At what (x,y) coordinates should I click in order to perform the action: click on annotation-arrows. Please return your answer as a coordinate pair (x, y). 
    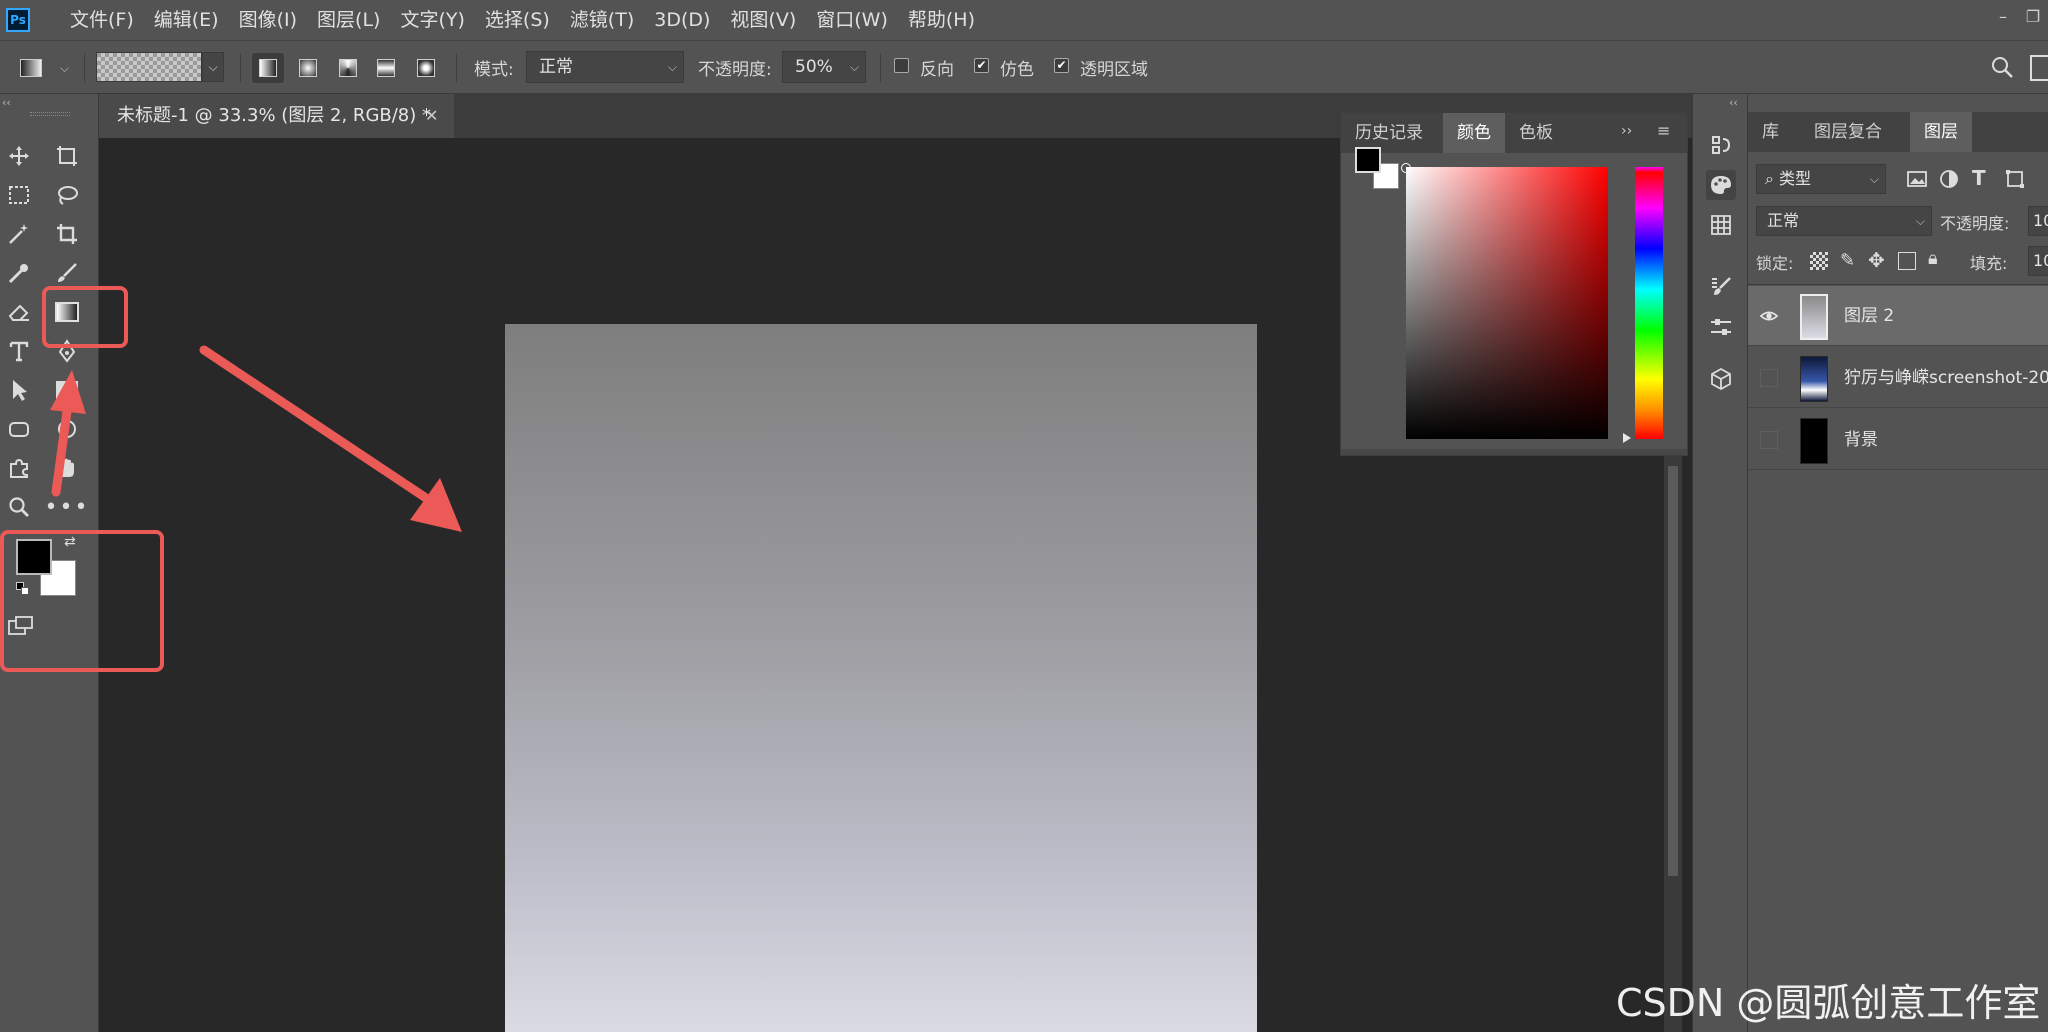
    Looking at the image, I should click on (256, 438).